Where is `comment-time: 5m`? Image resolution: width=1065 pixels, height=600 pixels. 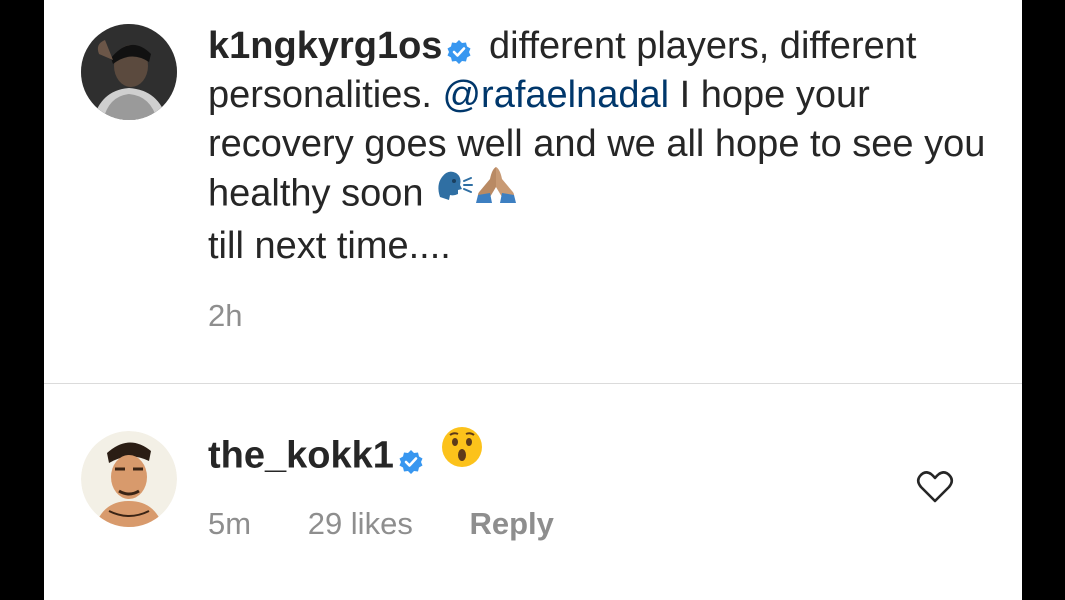
comment-time: 5m is located at coordinates (229, 523).